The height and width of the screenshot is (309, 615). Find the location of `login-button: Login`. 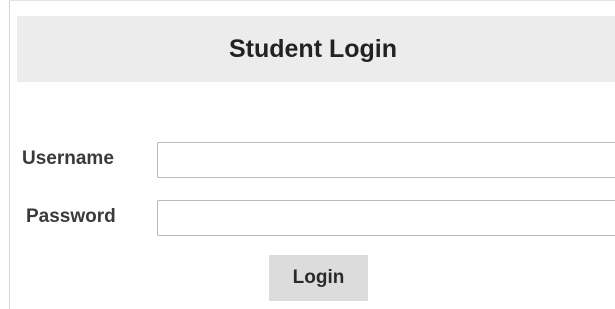

login-button: Login is located at coordinates (318, 278).